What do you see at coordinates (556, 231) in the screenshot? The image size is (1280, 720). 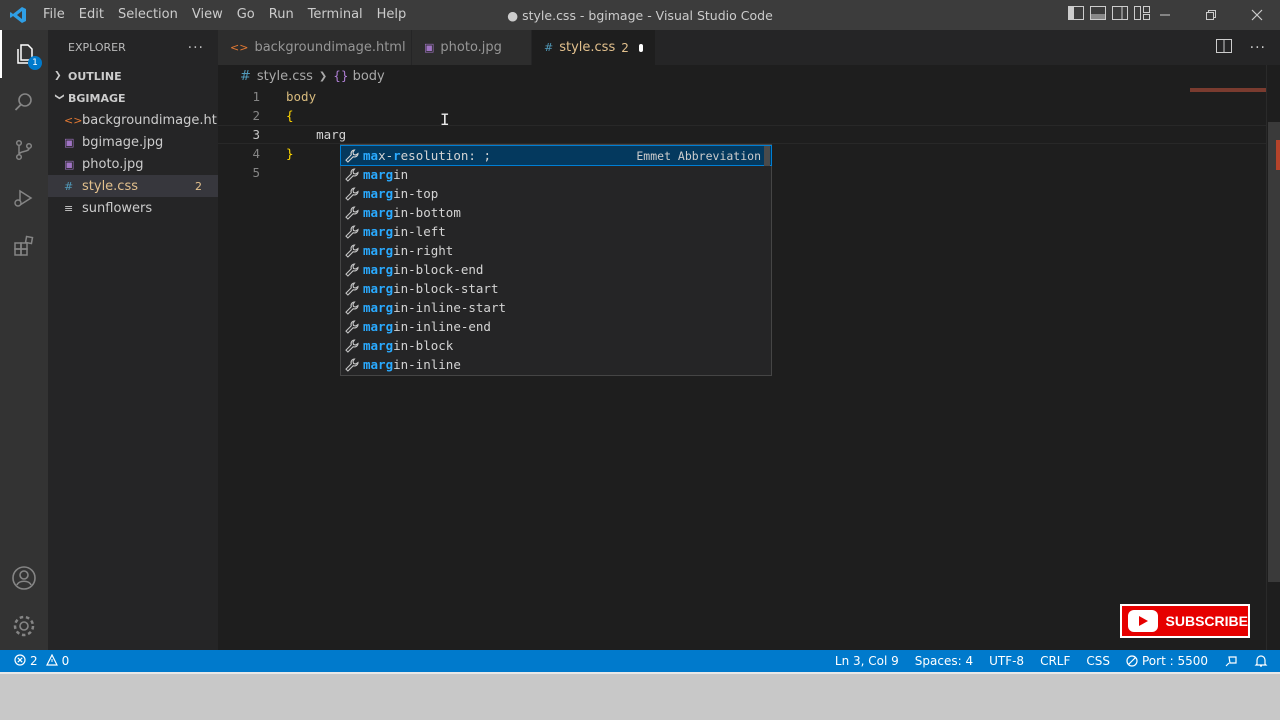 I see `suggestion-item: margin-left` at bounding box center [556, 231].